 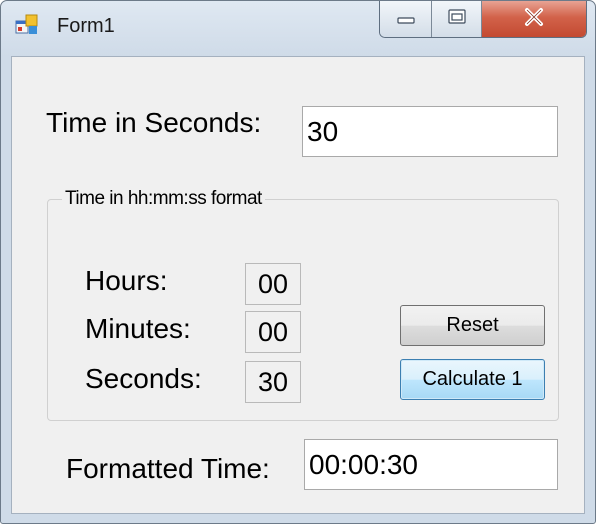 I want to click on minimize-icon, so click(x=406, y=19).